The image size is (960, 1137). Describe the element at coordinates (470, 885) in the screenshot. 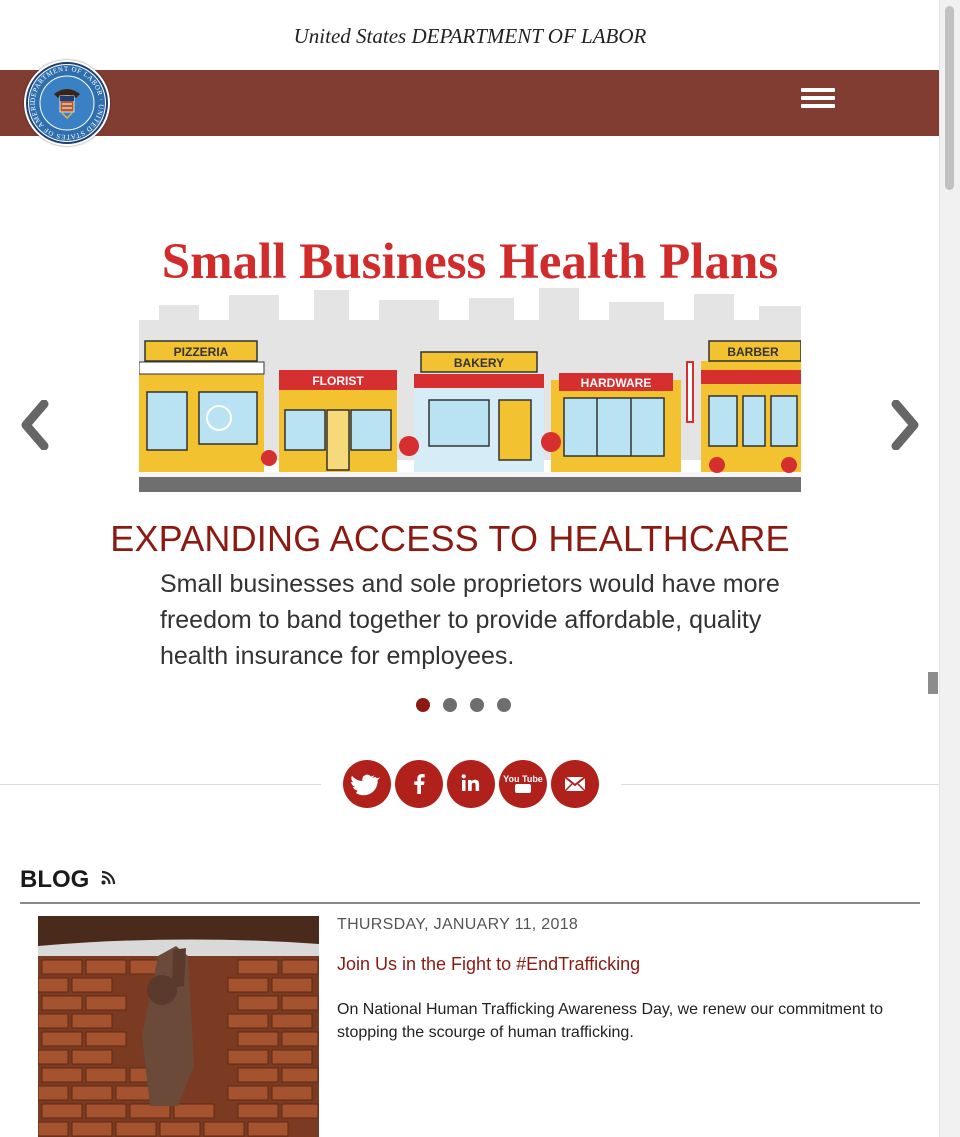

I see `blog-header: BLOG` at that location.